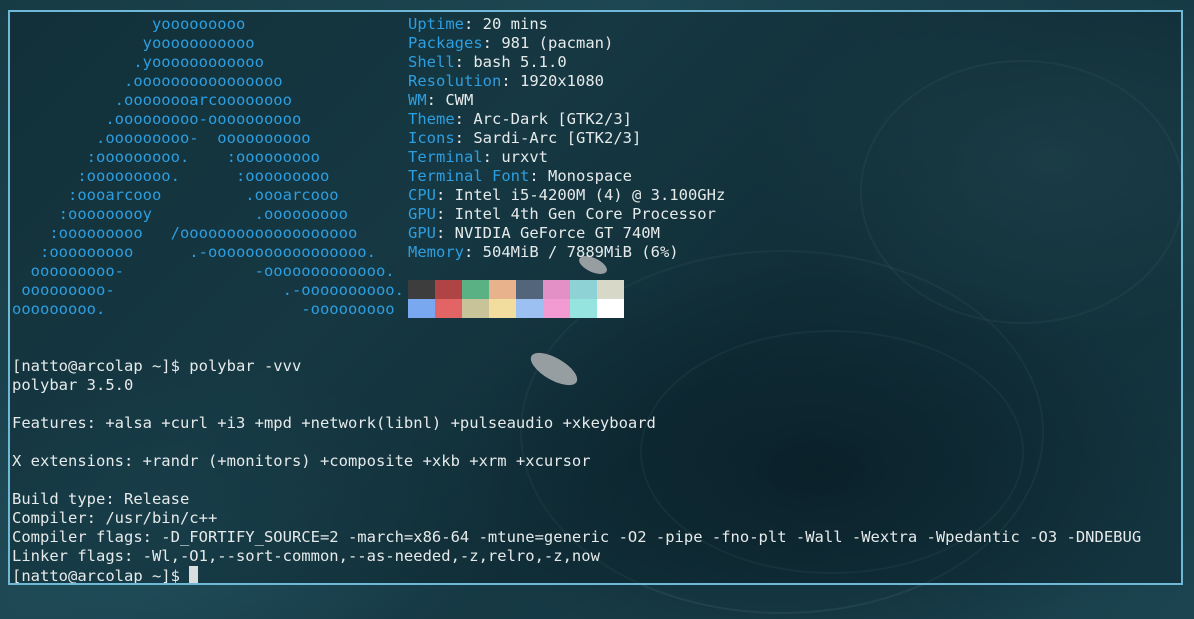  I want to click on info-resolution: Resolution: 1920x1080, so click(566, 81).